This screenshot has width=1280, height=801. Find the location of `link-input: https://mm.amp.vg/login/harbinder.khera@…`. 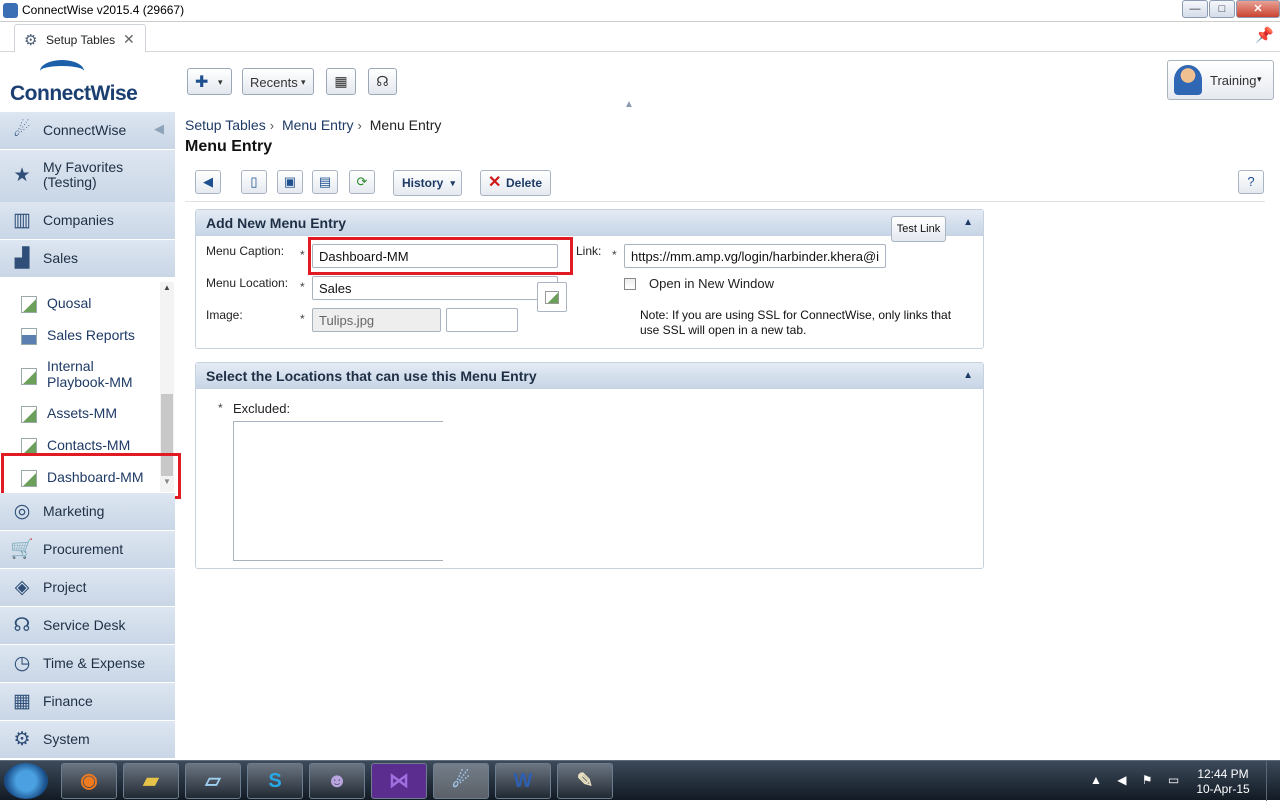

link-input: https://mm.amp.vg/login/harbinder.khera@… is located at coordinates (755, 256).